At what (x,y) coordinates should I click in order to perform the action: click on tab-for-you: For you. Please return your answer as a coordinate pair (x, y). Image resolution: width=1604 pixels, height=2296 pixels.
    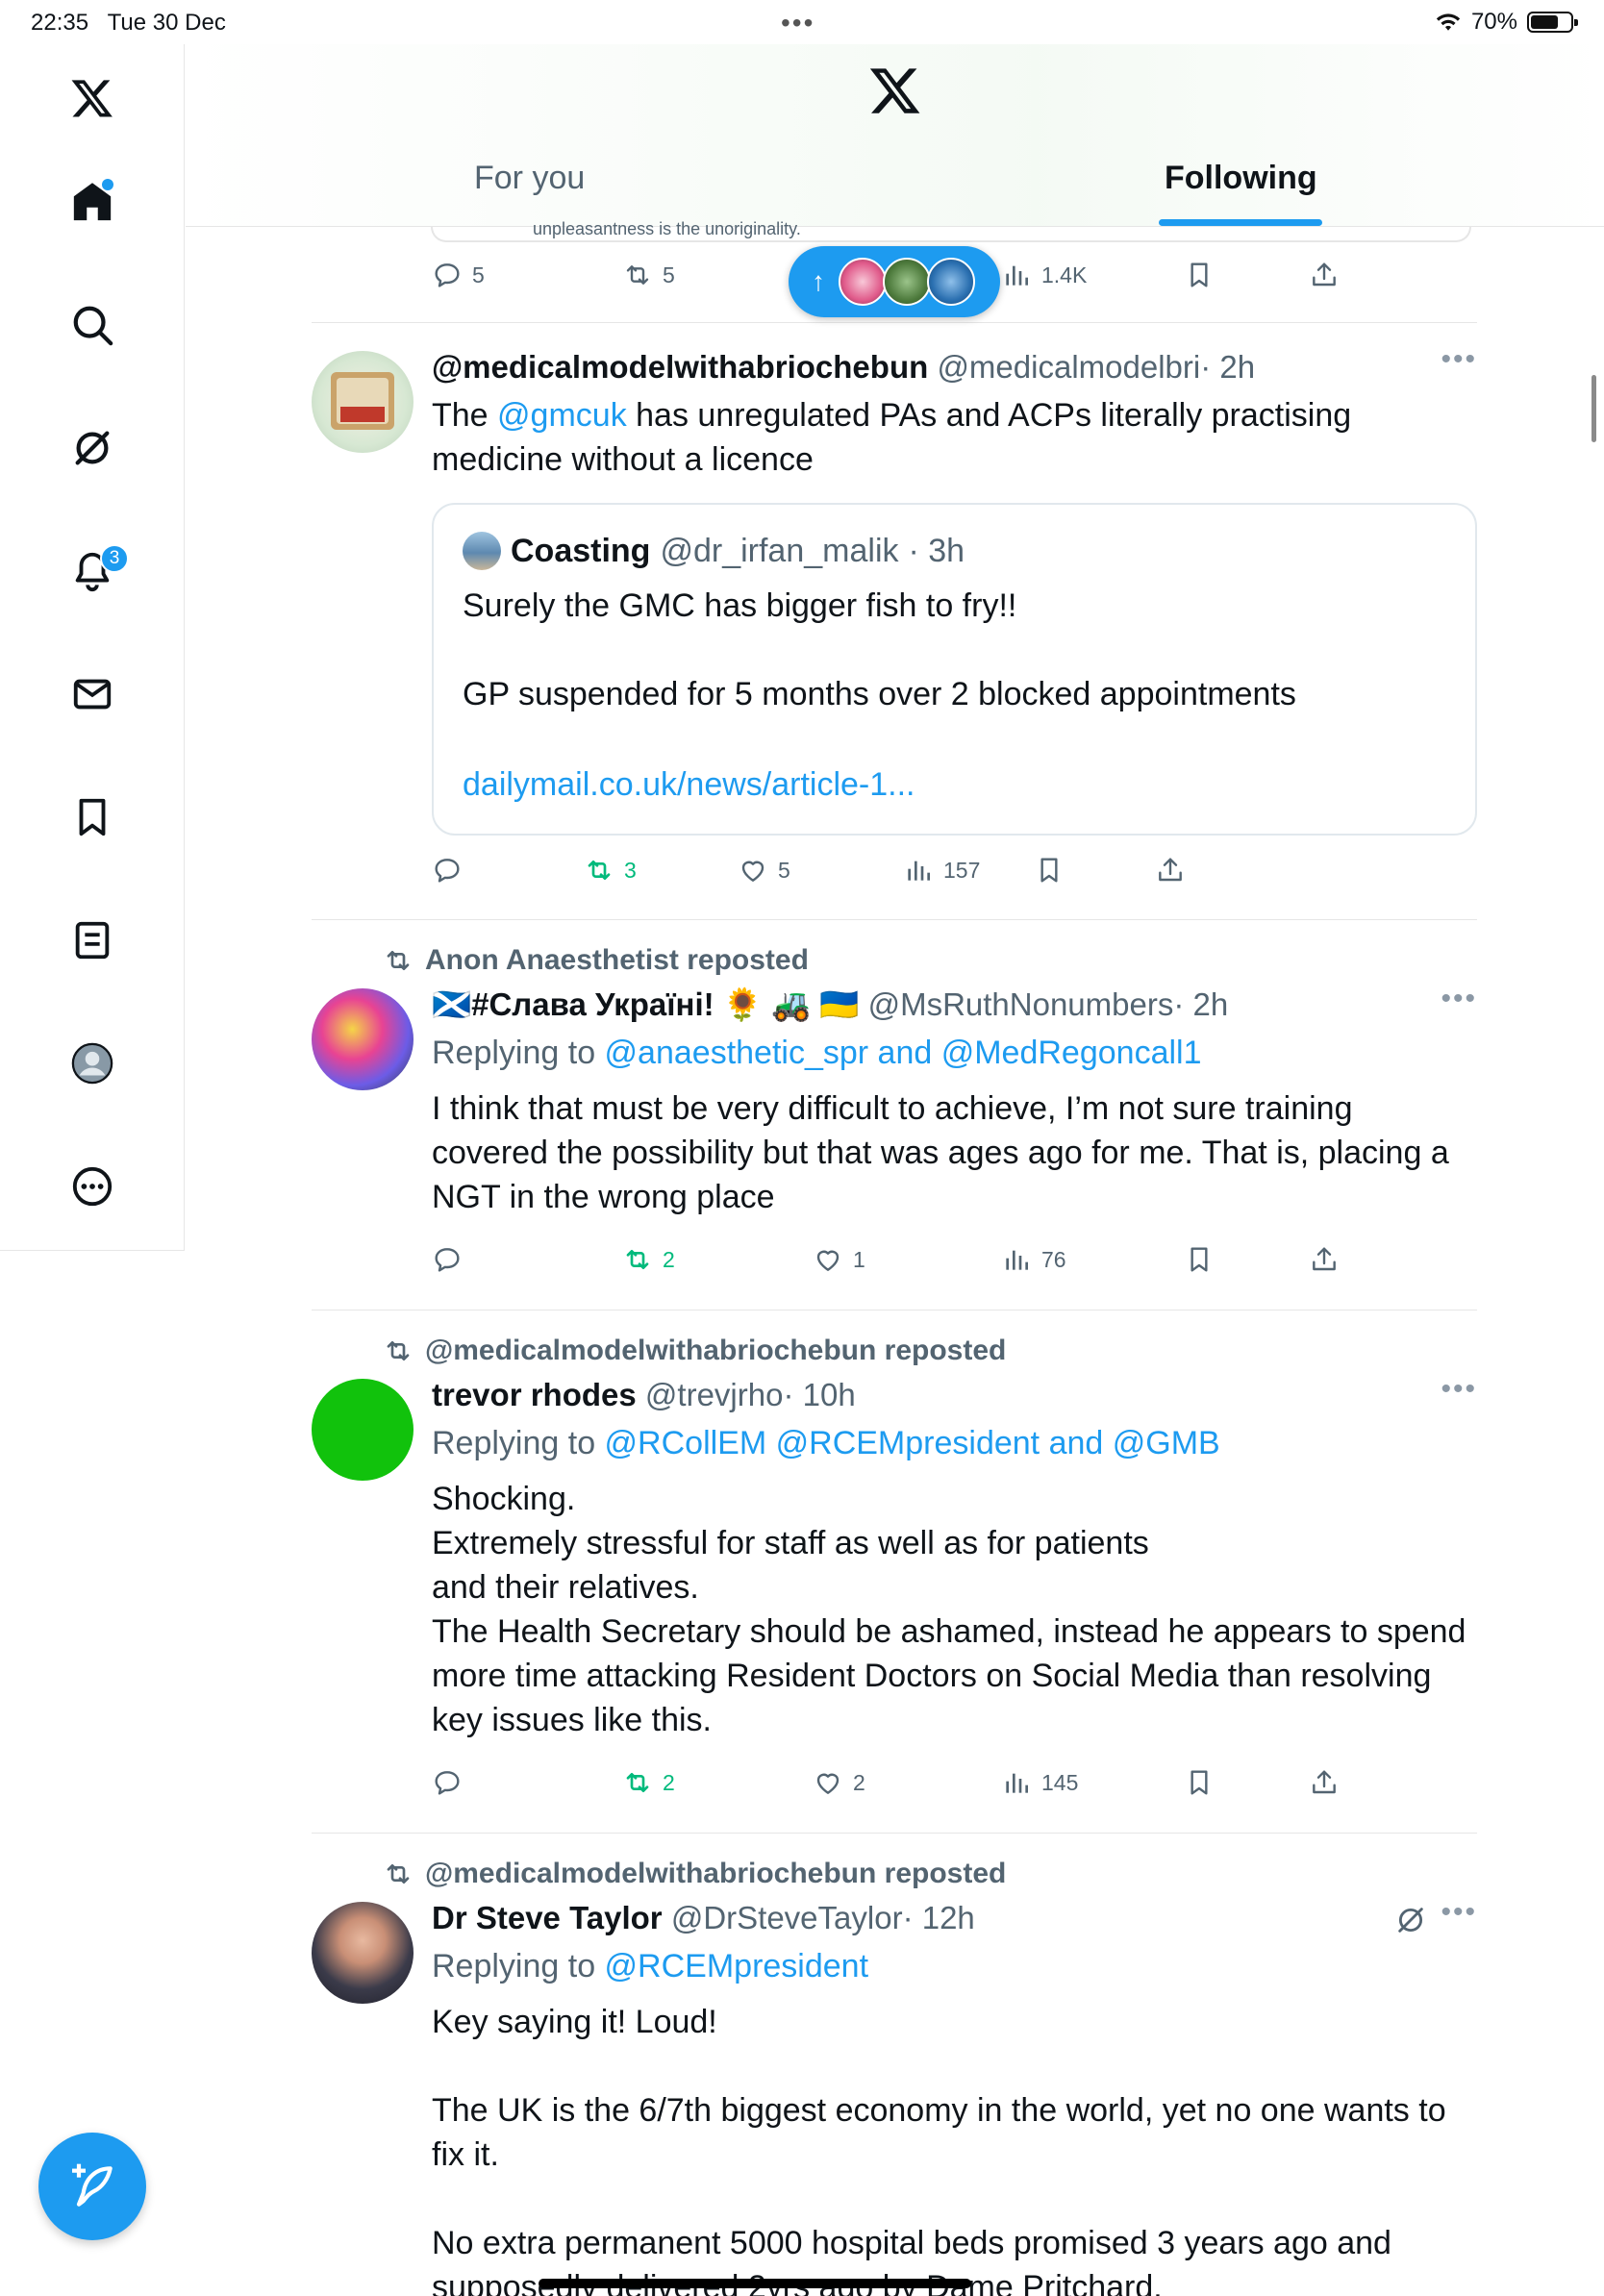
    Looking at the image, I should click on (529, 193).